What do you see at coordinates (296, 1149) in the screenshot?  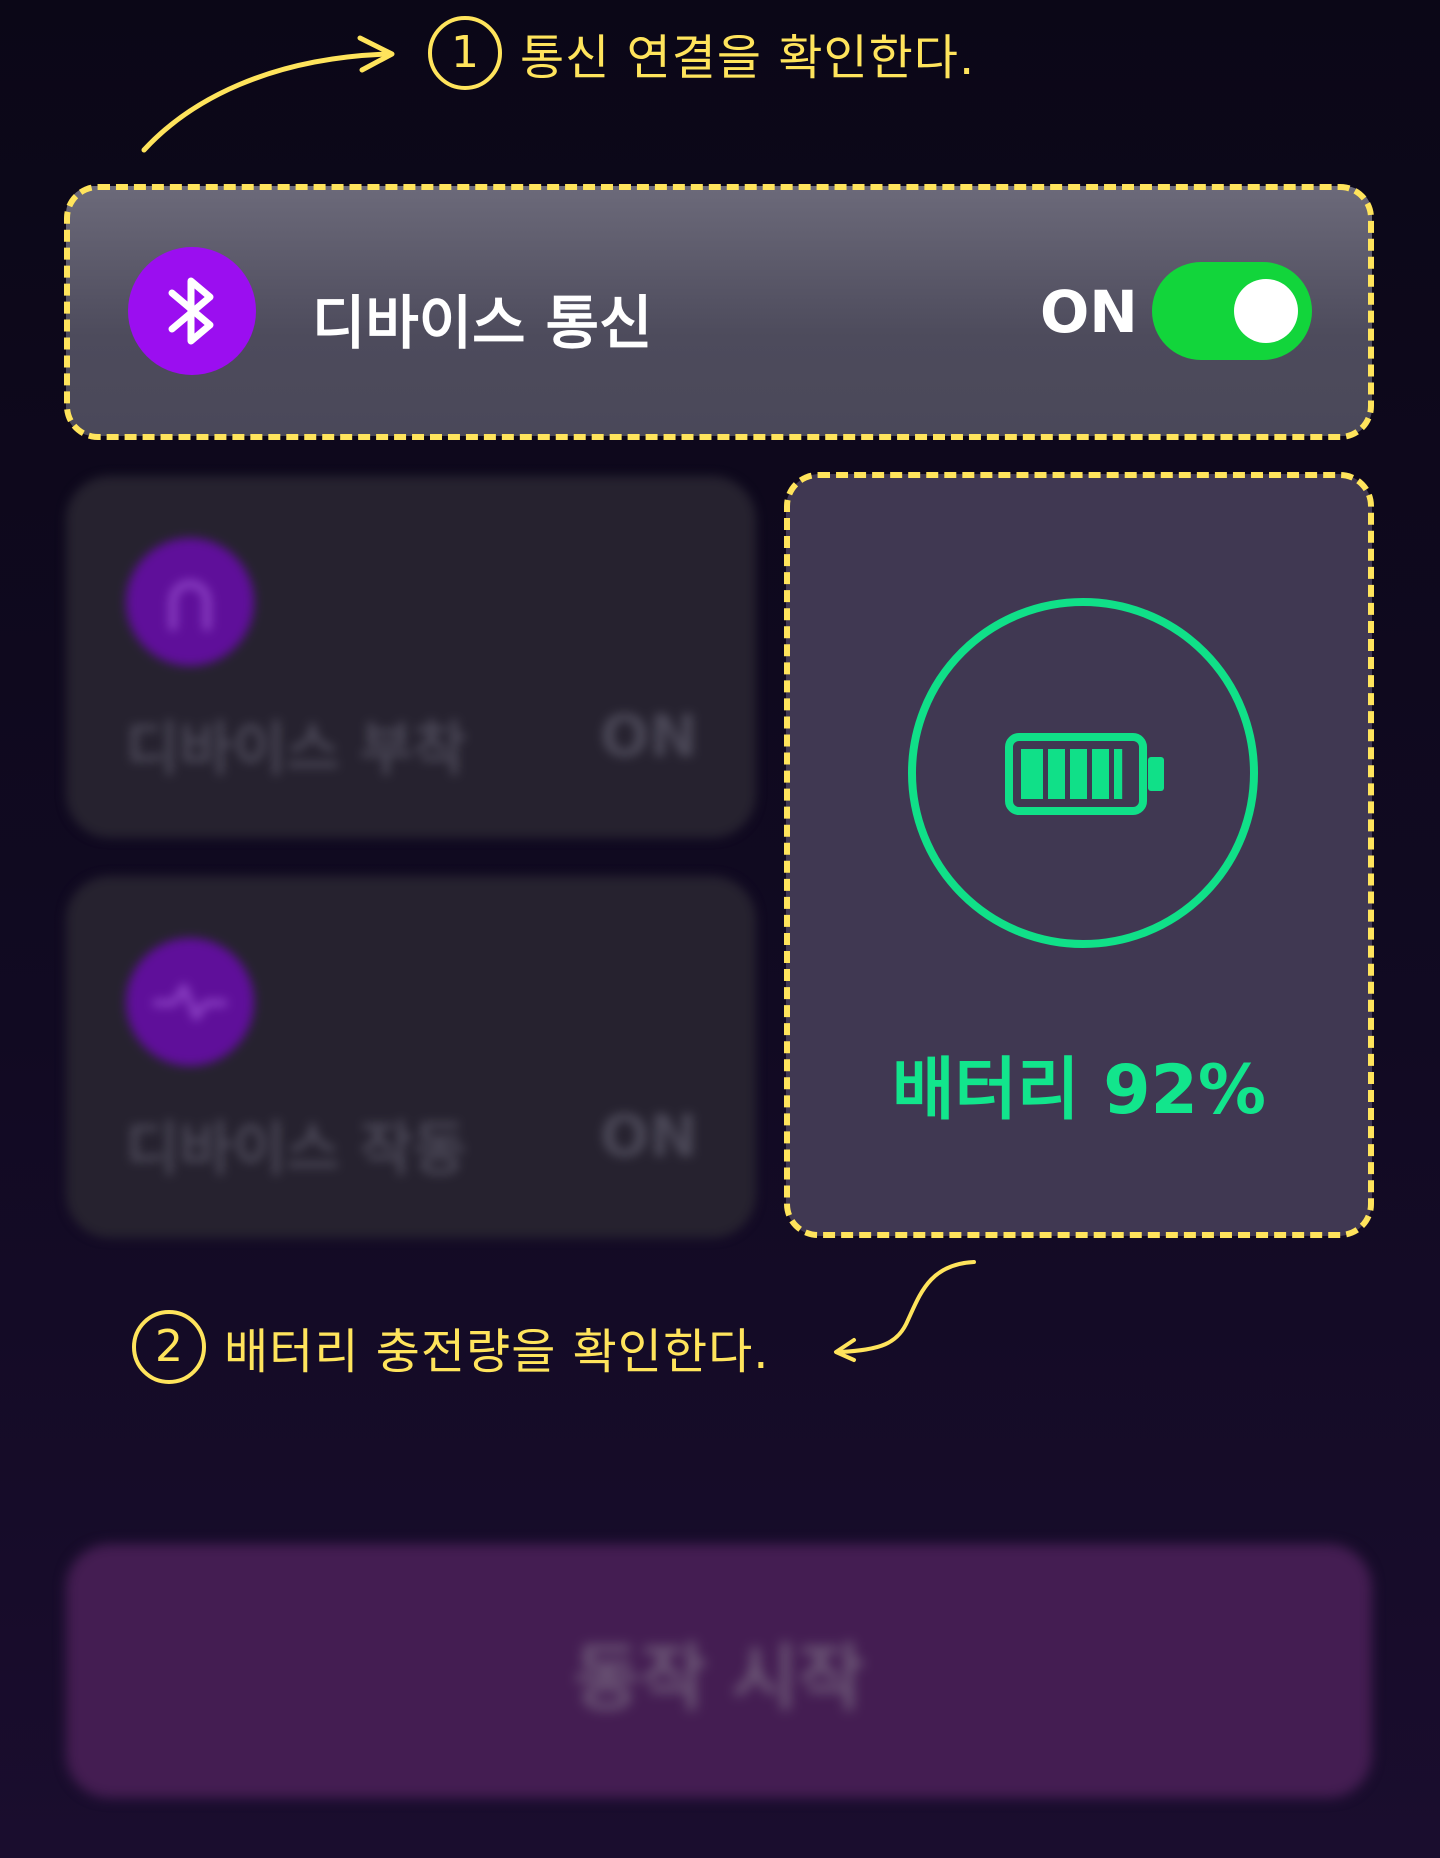 I see `feature-label-operate: 디바이스 작동` at bounding box center [296, 1149].